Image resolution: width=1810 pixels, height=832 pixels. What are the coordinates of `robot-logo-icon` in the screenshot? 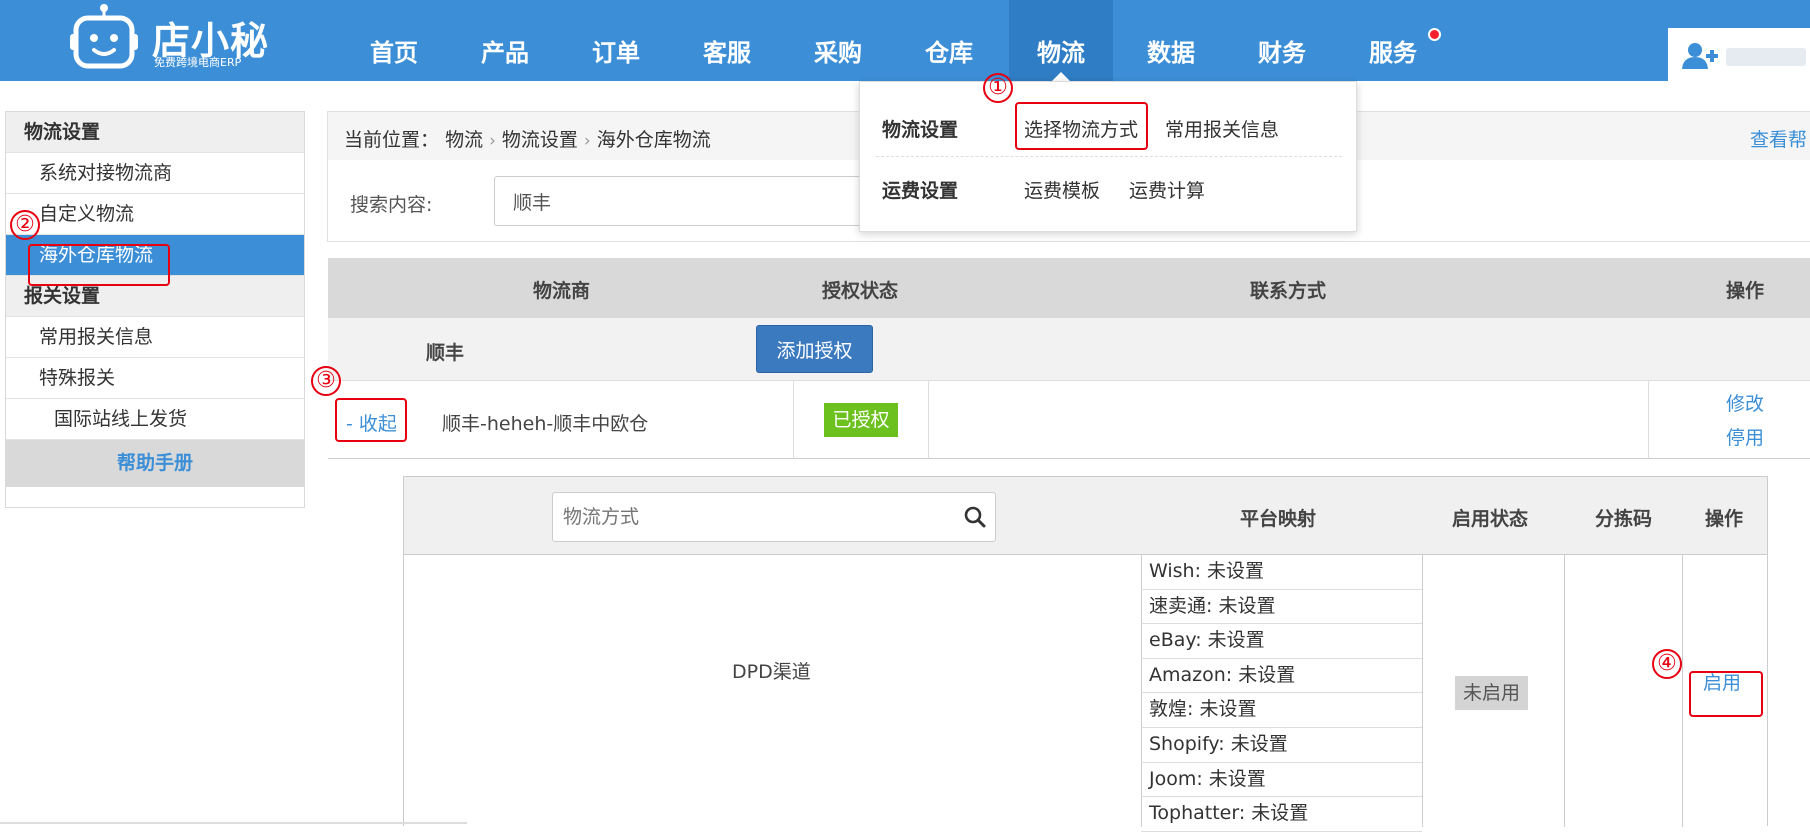 It's located at (104, 36).